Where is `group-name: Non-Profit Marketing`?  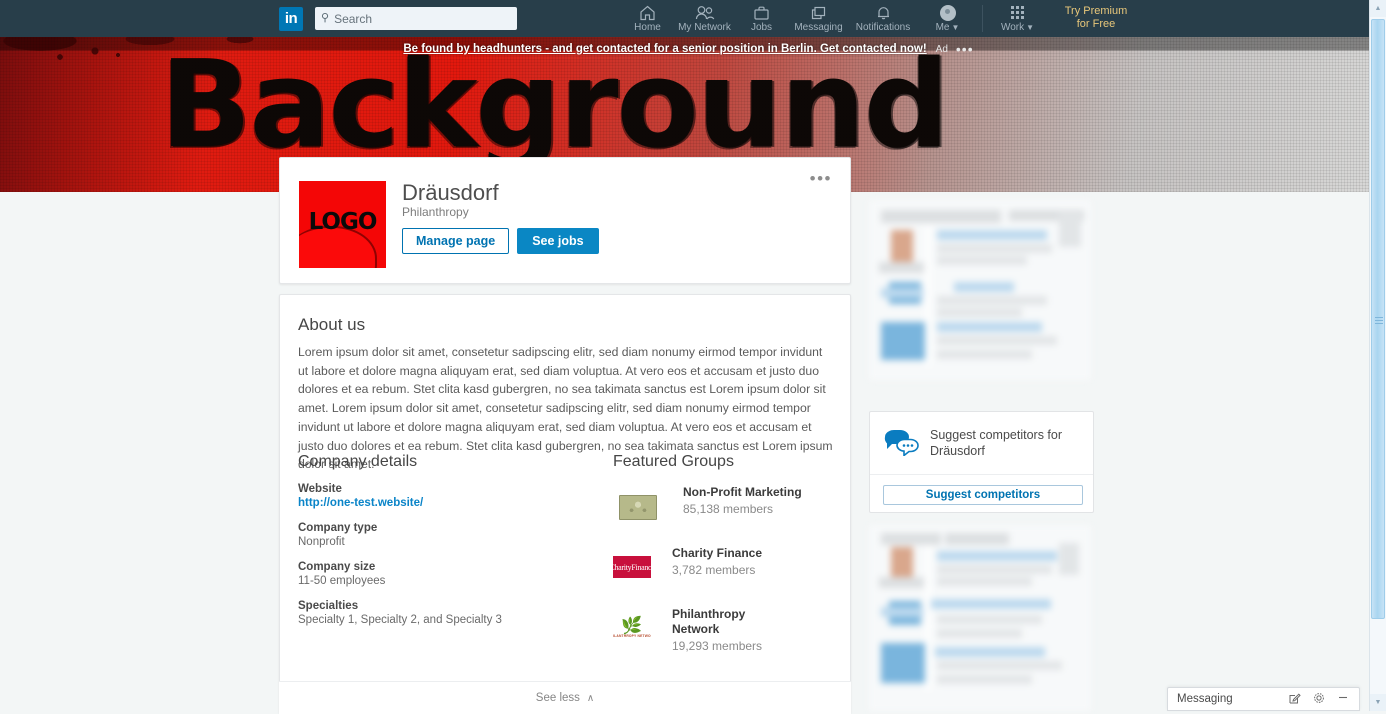
group-name: Non-Profit Marketing is located at coordinates (742, 492).